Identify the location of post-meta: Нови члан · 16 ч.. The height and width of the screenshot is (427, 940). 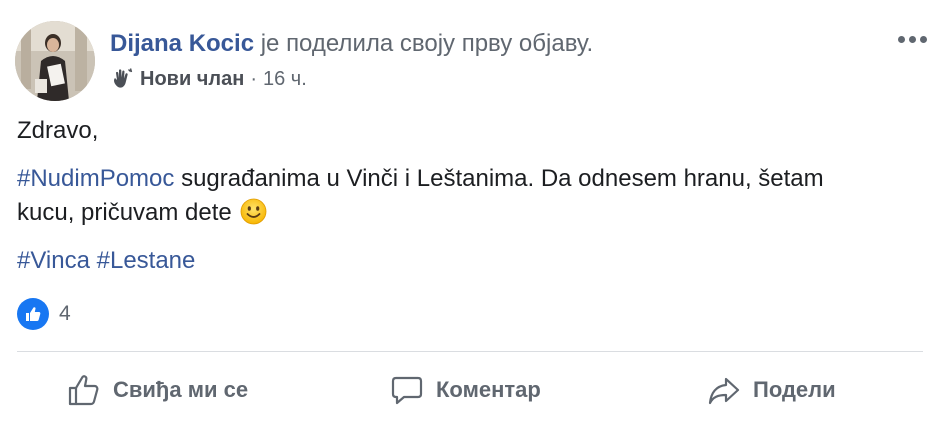
(208, 79).